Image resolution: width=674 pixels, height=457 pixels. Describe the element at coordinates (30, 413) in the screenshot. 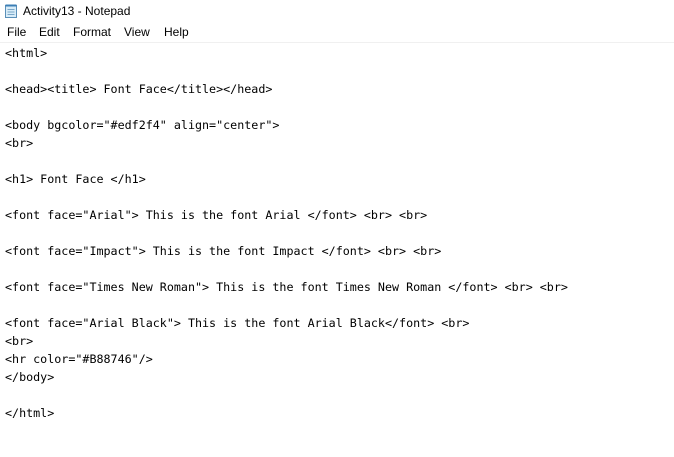

I see `editor-line: </html>` at that location.